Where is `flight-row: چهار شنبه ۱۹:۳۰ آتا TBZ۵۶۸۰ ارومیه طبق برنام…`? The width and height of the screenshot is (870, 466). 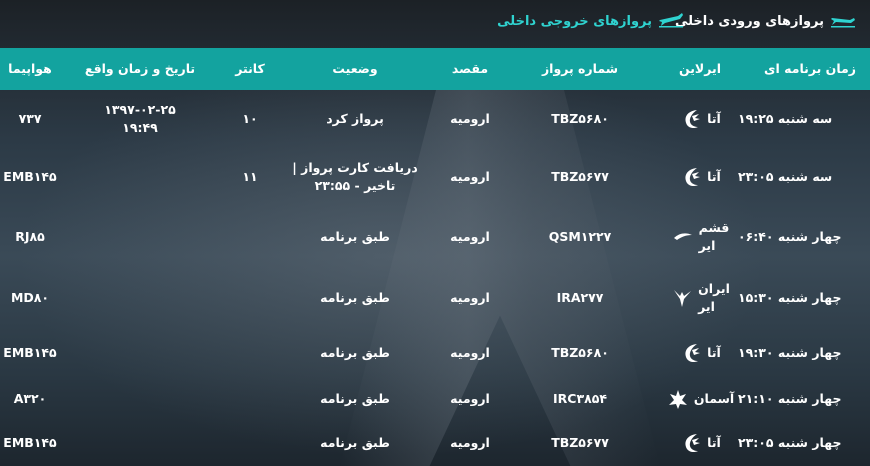
flight-row: چهار شنبه ۱۹:۳۰ آتا TBZ۵۶۸۰ ارومیه طبق برنام… is located at coordinates (435, 353).